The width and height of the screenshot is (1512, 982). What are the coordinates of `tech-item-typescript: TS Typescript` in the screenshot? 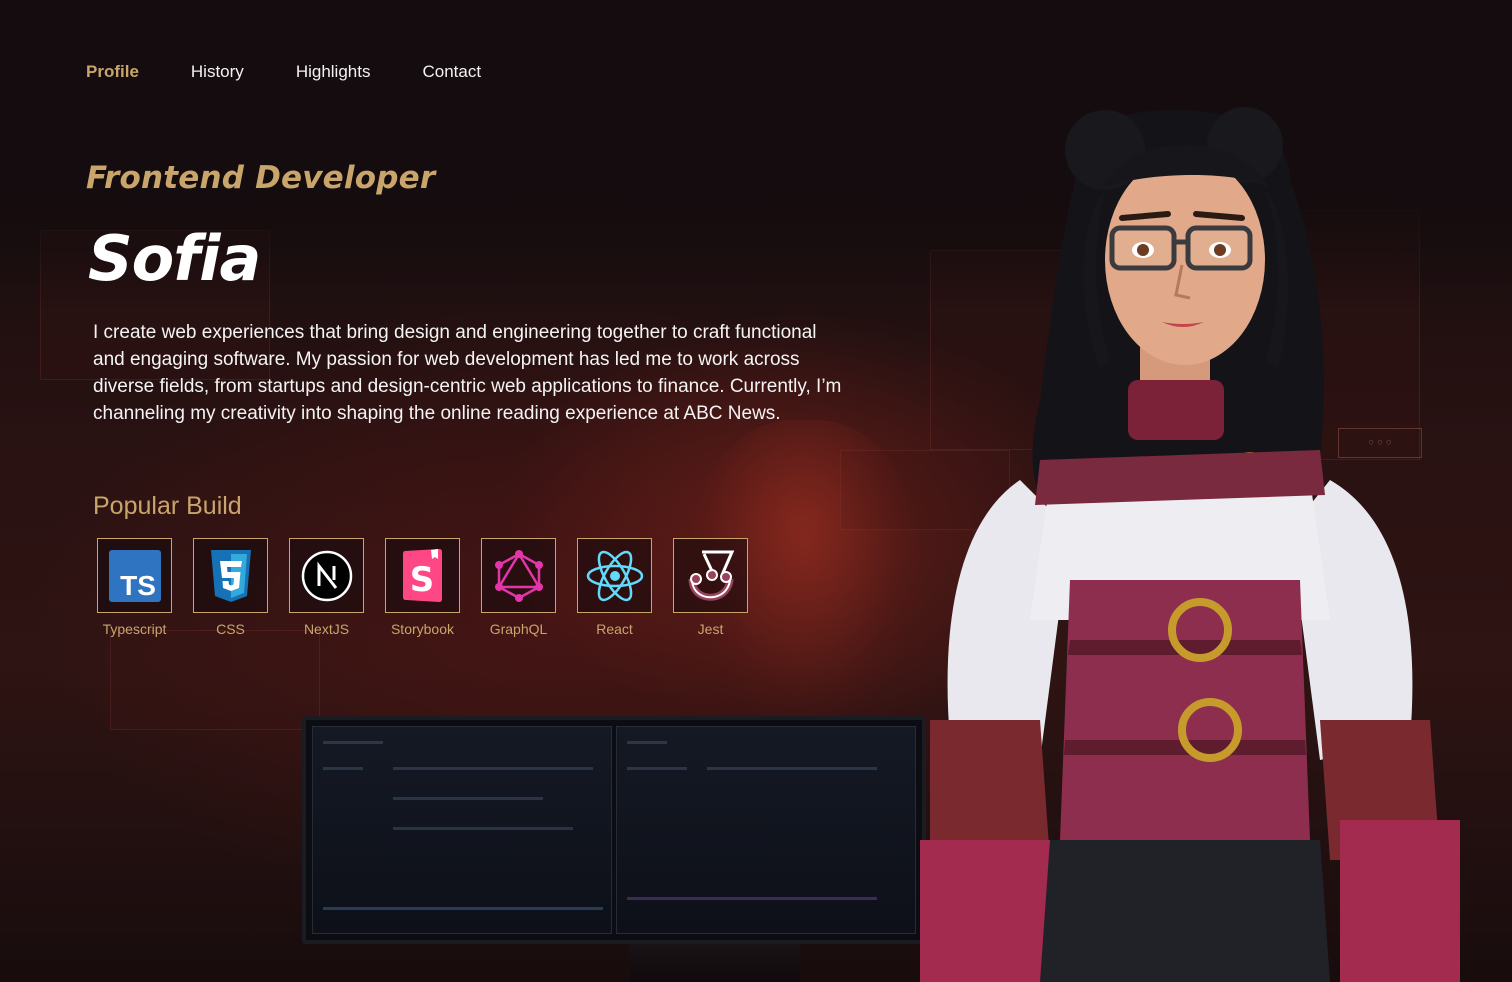 It's located at (134, 587).